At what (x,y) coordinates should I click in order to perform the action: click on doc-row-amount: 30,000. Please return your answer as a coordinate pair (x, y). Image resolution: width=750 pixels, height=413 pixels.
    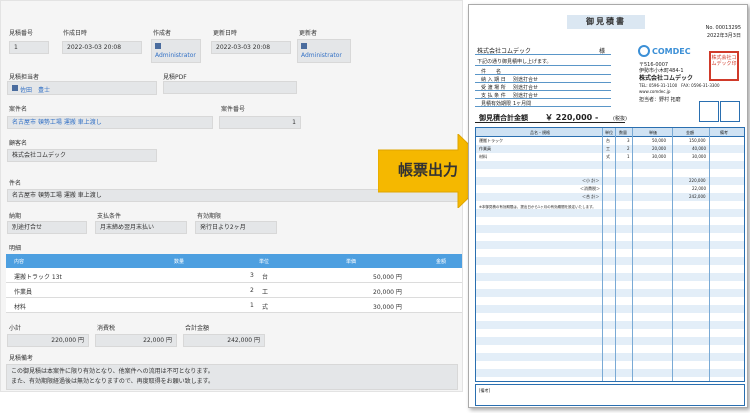
    Looking at the image, I should click on (699, 156).